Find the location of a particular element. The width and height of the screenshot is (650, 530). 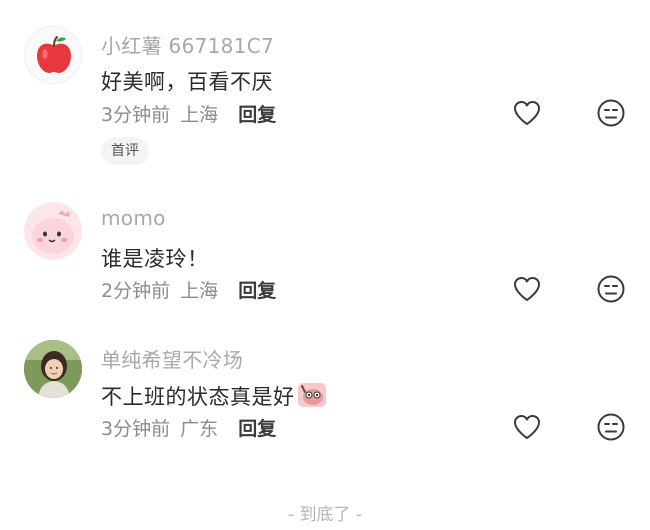

red-apple-icon is located at coordinates (54, 54).